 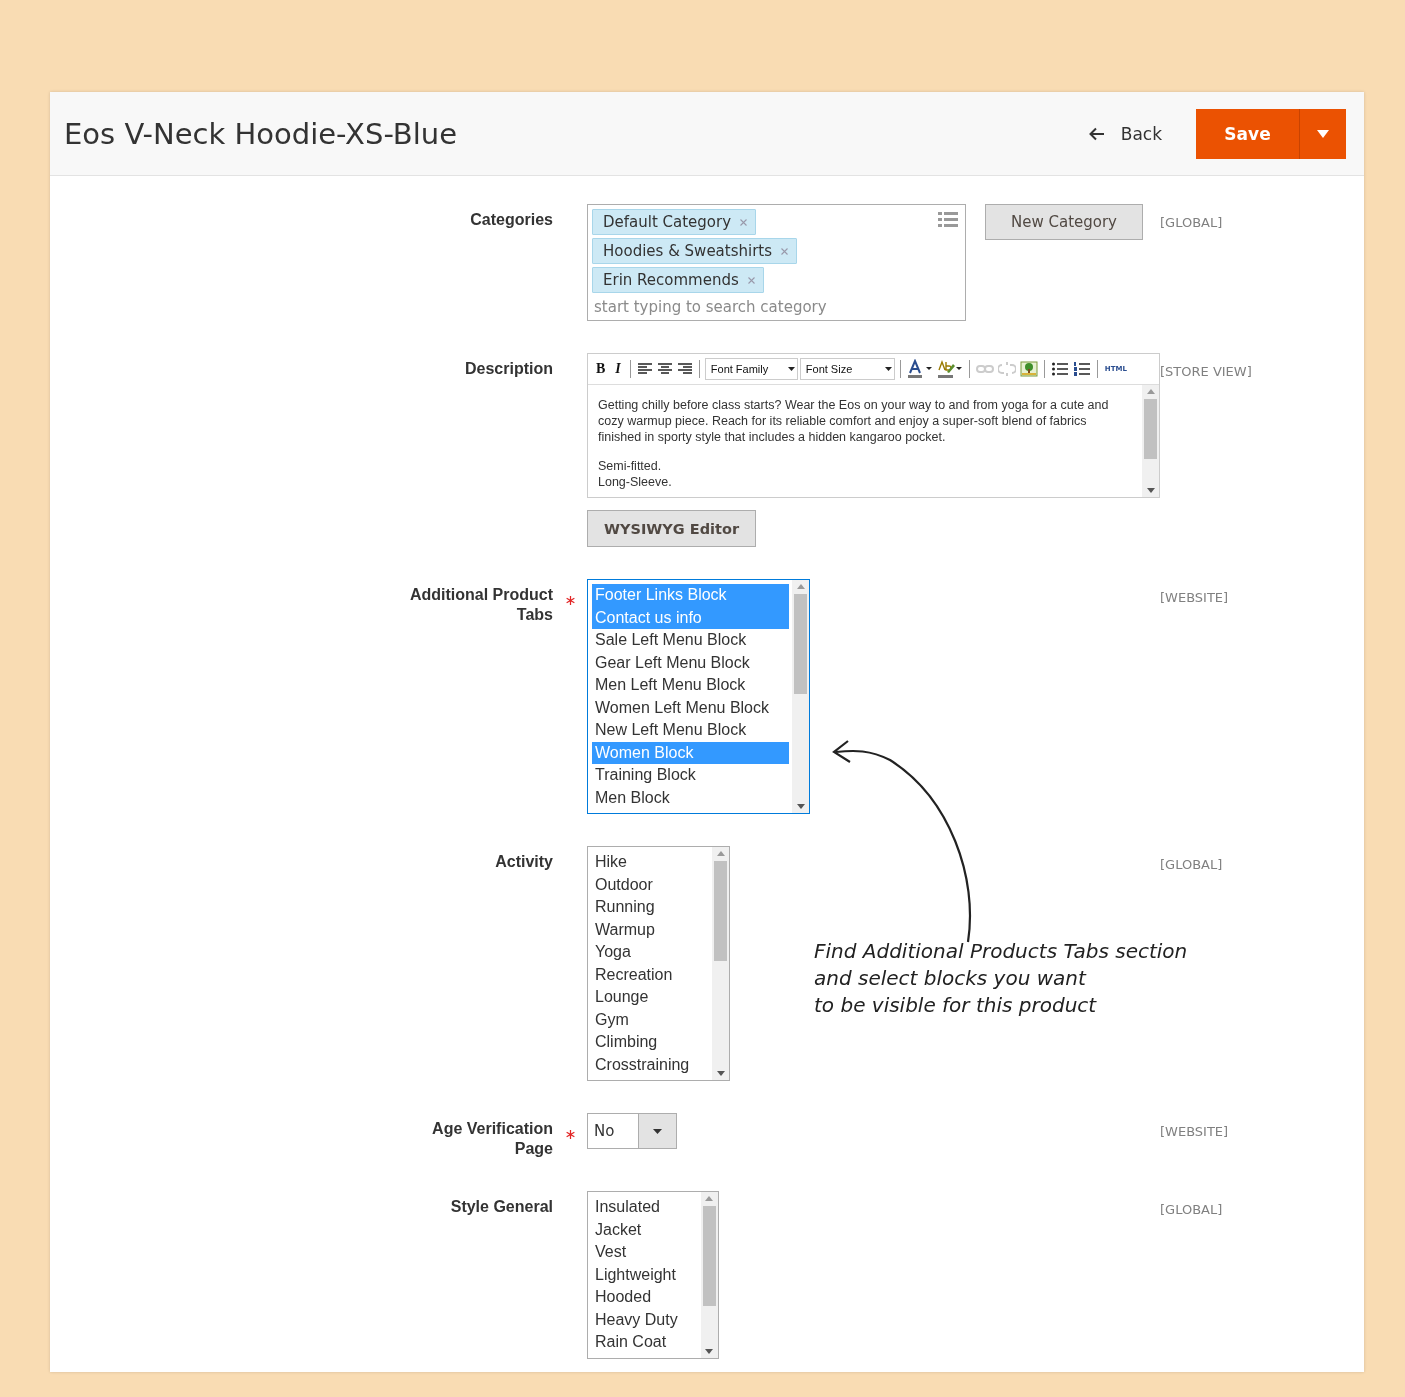 I want to click on list-option: Climbing, so click(x=651, y=1042).